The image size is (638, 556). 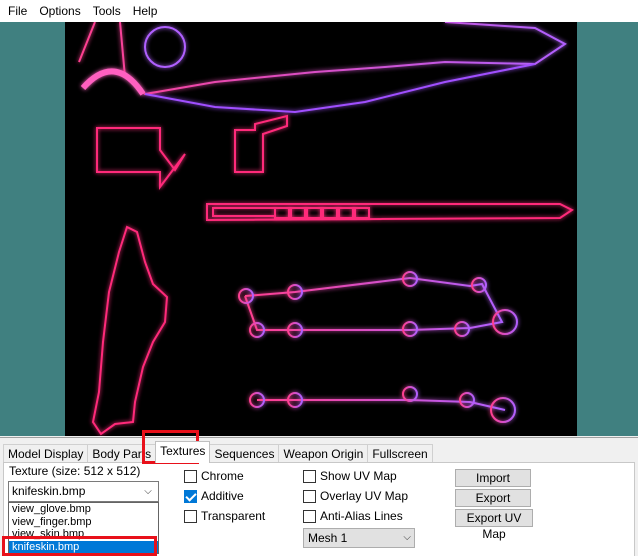 I want to click on transparent-checkbox: Transparent, so click(x=224, y=516).